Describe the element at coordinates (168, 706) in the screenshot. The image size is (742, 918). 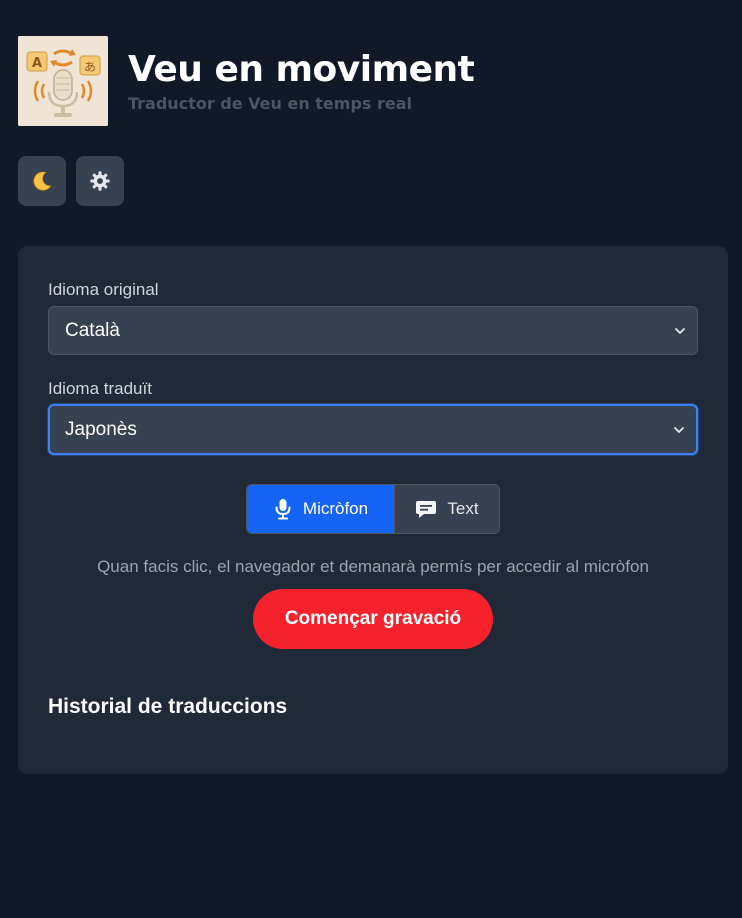
I see `history-title: Historial de traduccions` at that location.